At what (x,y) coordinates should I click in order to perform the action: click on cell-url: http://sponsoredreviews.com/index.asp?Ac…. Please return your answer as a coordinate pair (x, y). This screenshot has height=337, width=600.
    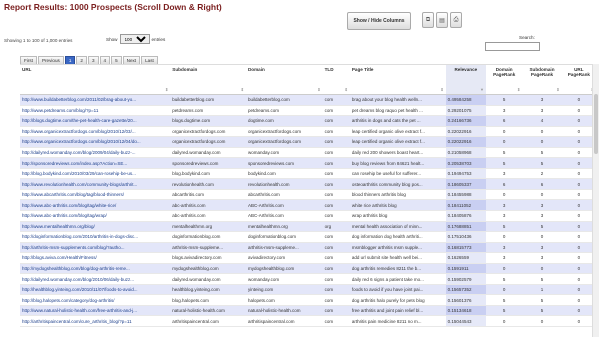
    Looking at the image, I should click on (95, 163).